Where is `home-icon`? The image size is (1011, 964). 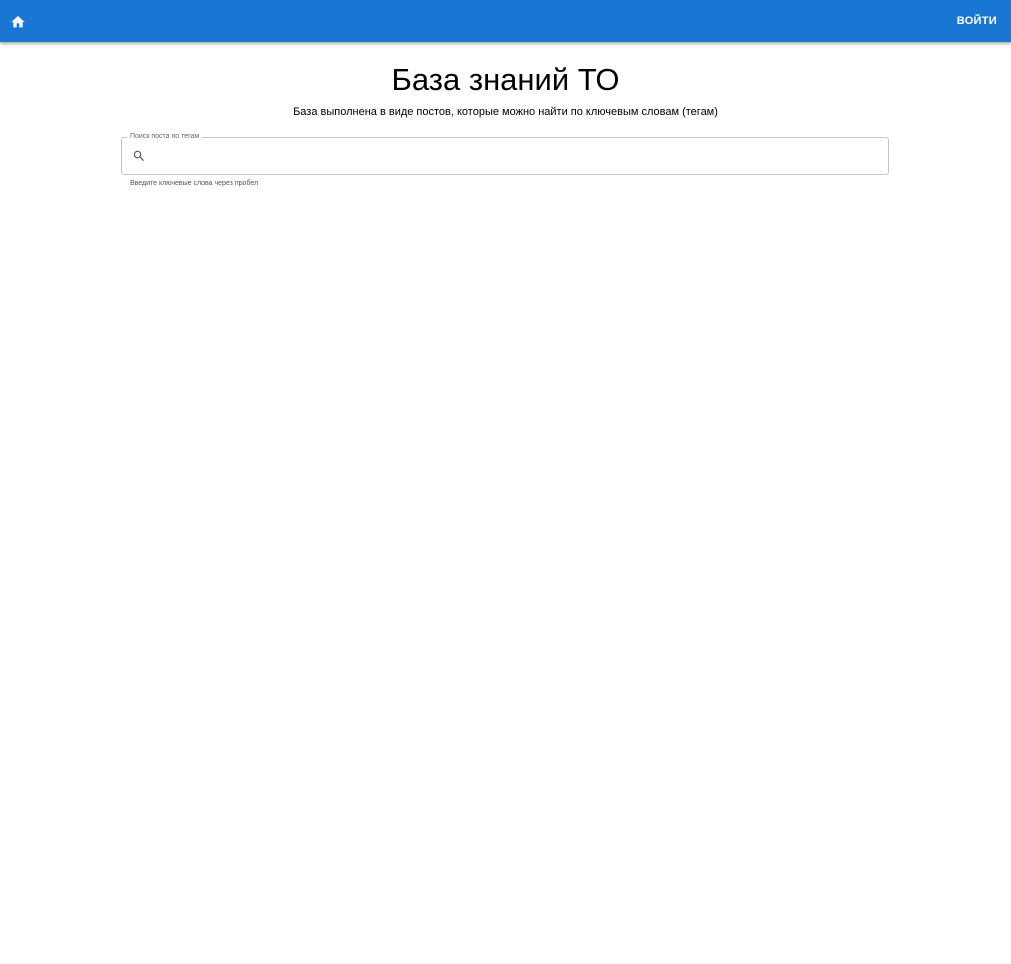 home-icon is located at coordinates (18, 22).